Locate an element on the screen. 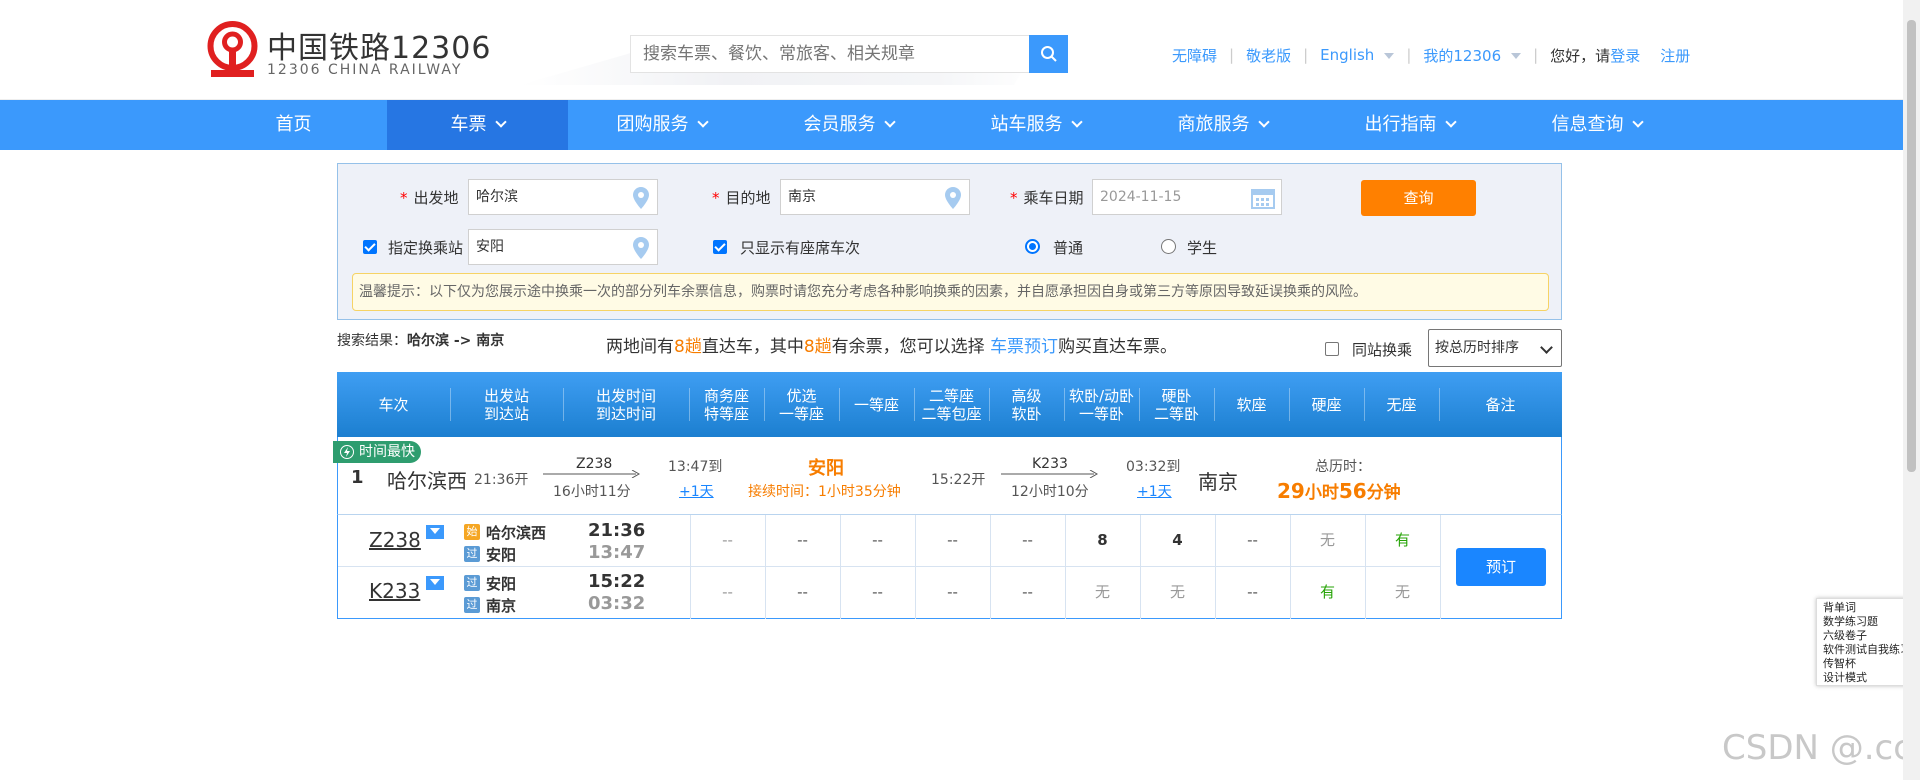  nav-item-member: 会员服务 is located at coordinates (848, 125).